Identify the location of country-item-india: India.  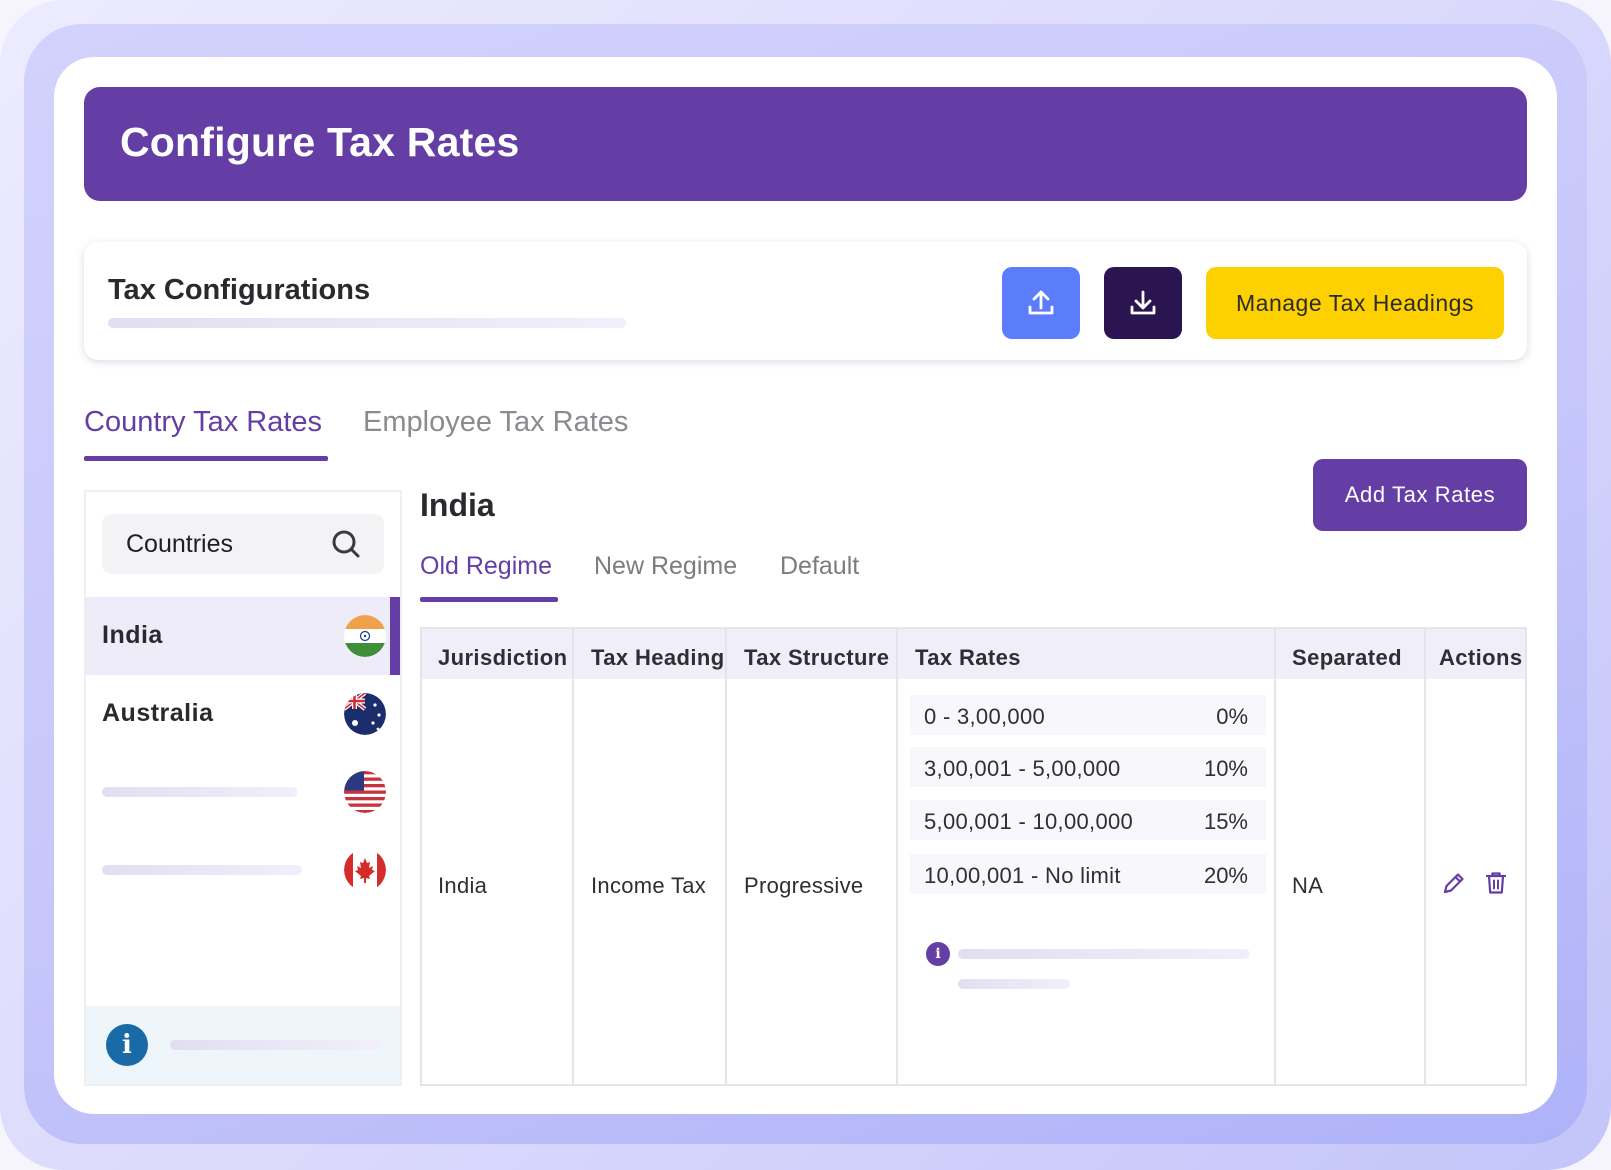
(243, 636).